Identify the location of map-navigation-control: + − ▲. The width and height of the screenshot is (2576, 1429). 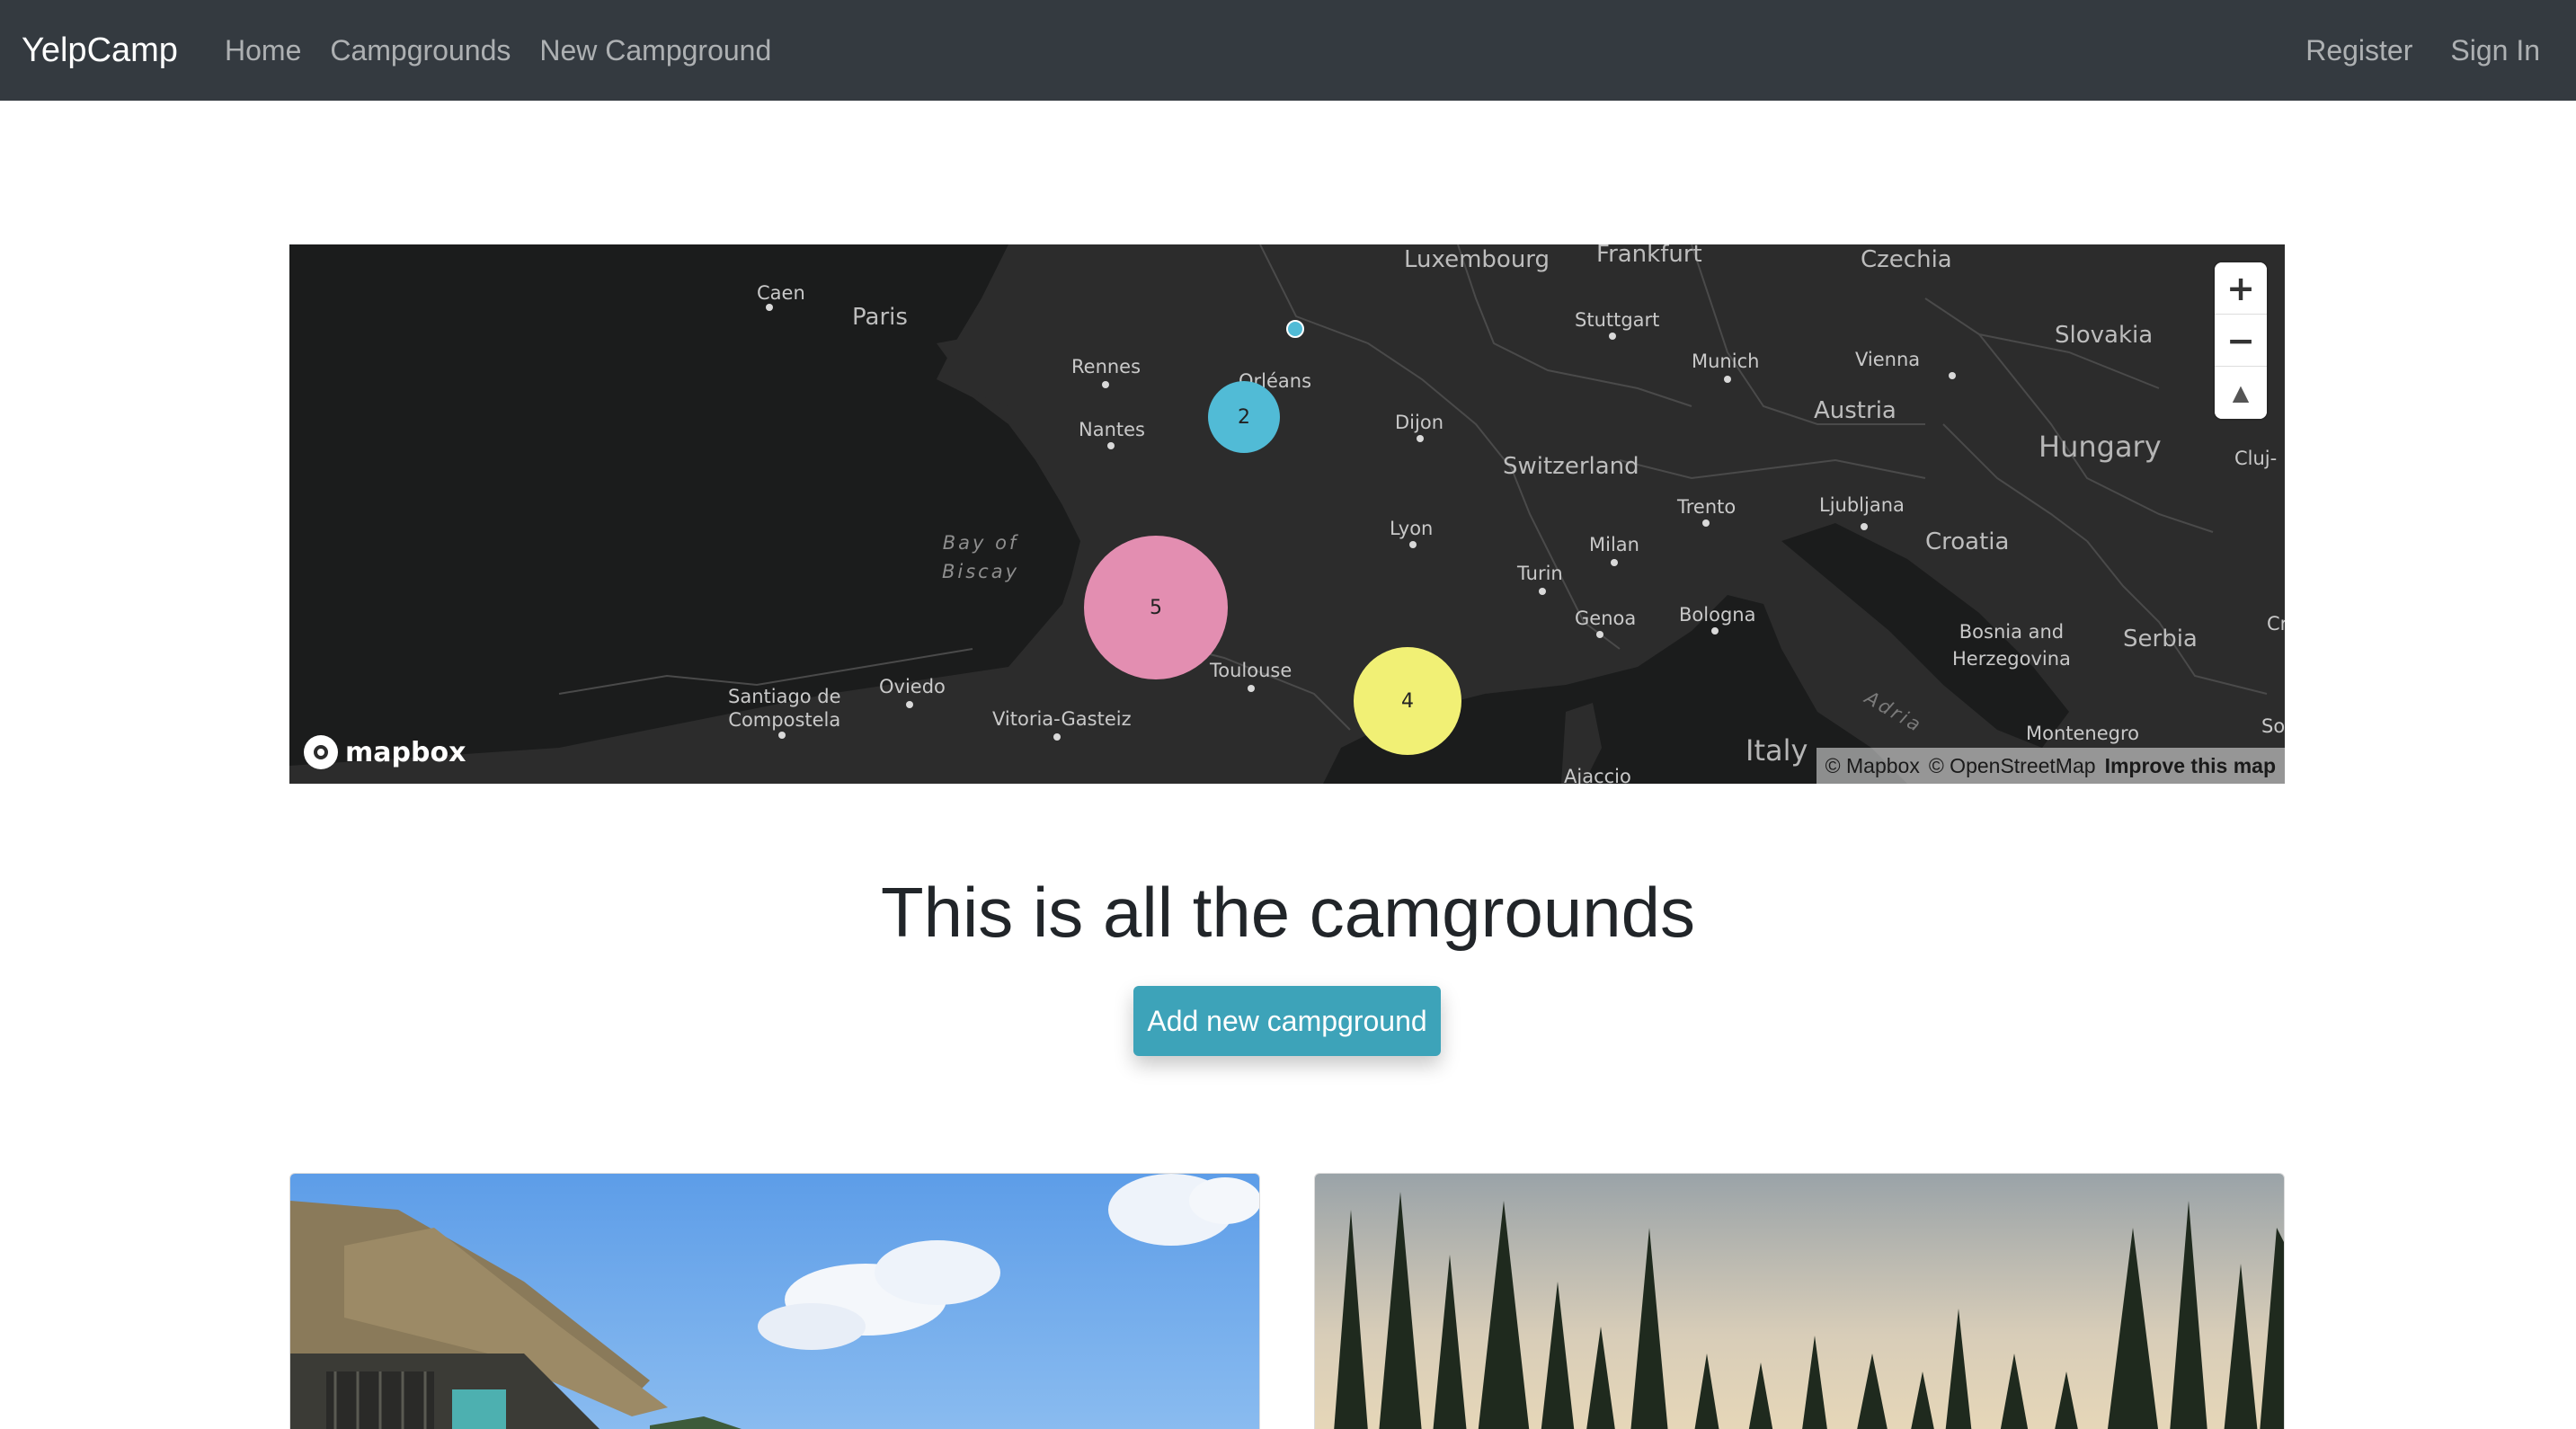
(2241, 341).